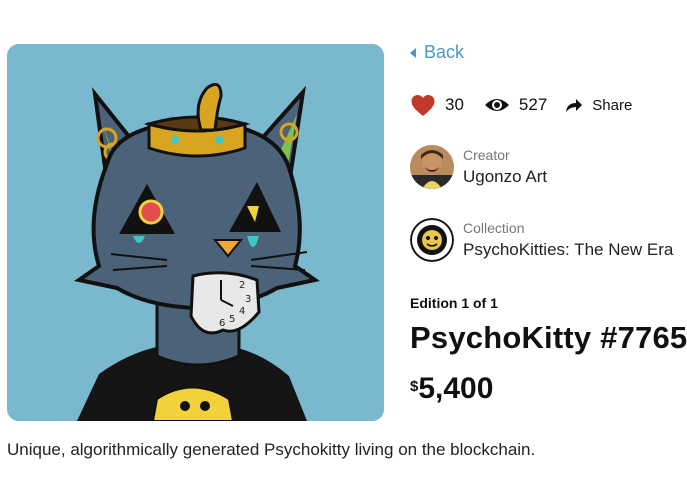  What do you see at coordinates (486, 155) in the screenshot?
I see `creator-label: Creator` at bounding box center [486, 155].